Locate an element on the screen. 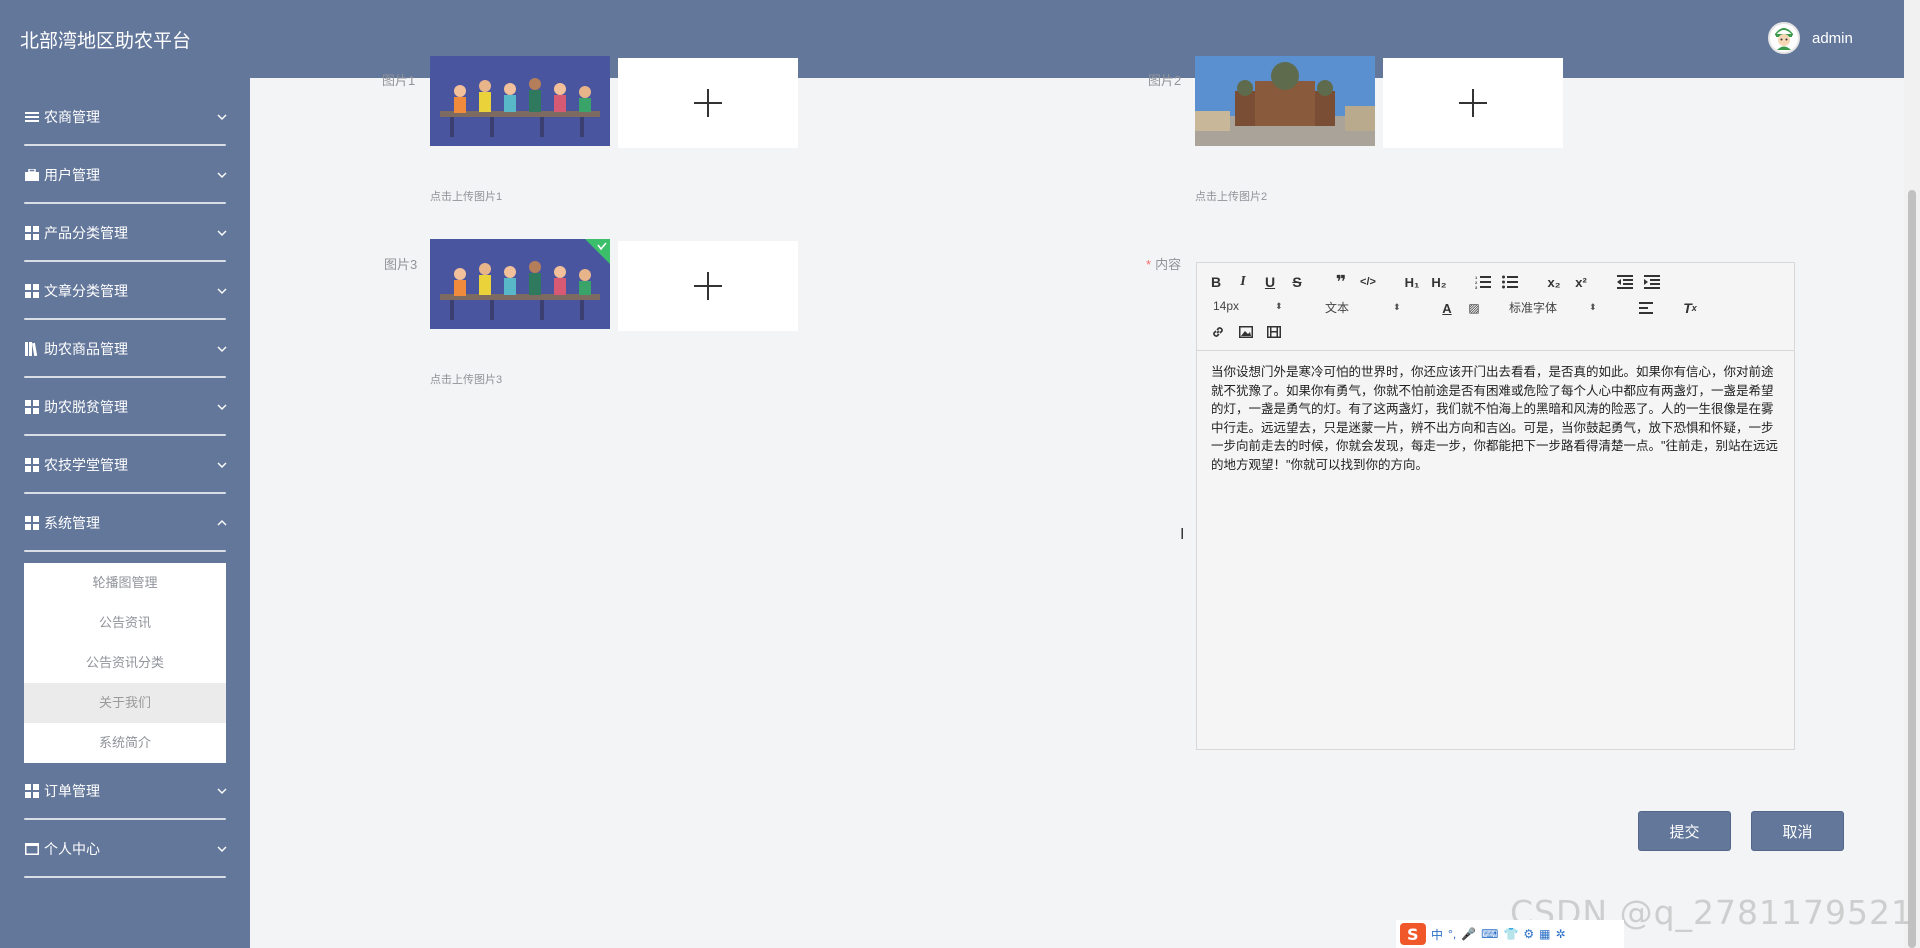 The image size is (1920, 948). sidebar-item-personal-center: 个人中心 is located at coordinates (125, 849).